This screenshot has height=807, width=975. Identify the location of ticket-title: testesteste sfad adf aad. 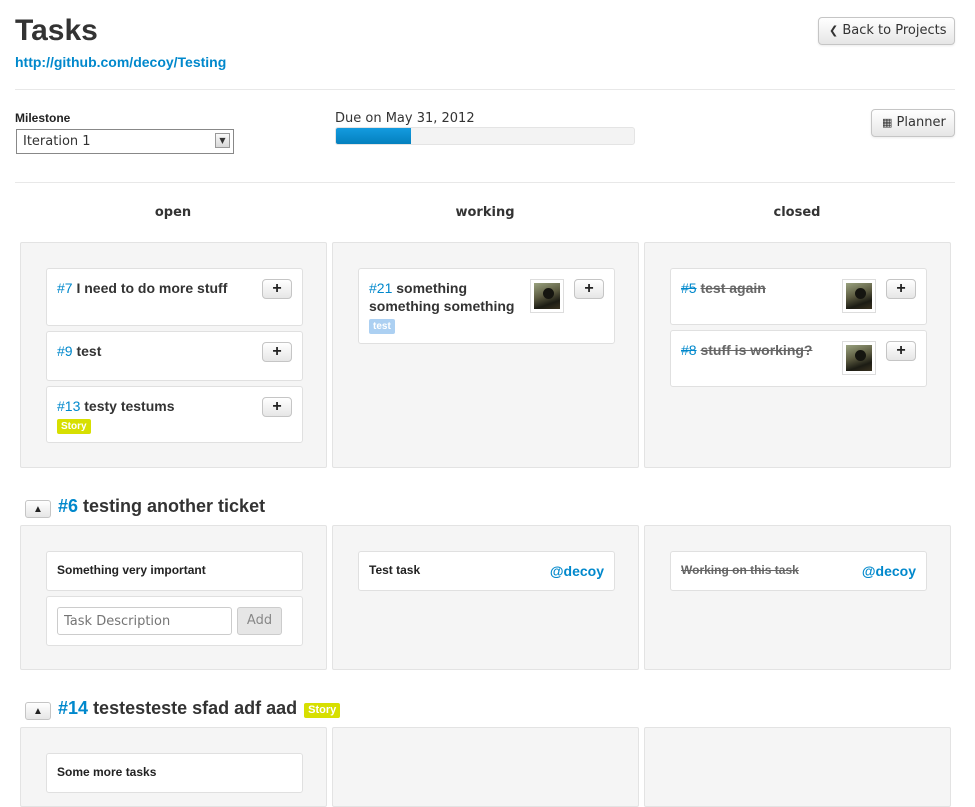
(195, 708).